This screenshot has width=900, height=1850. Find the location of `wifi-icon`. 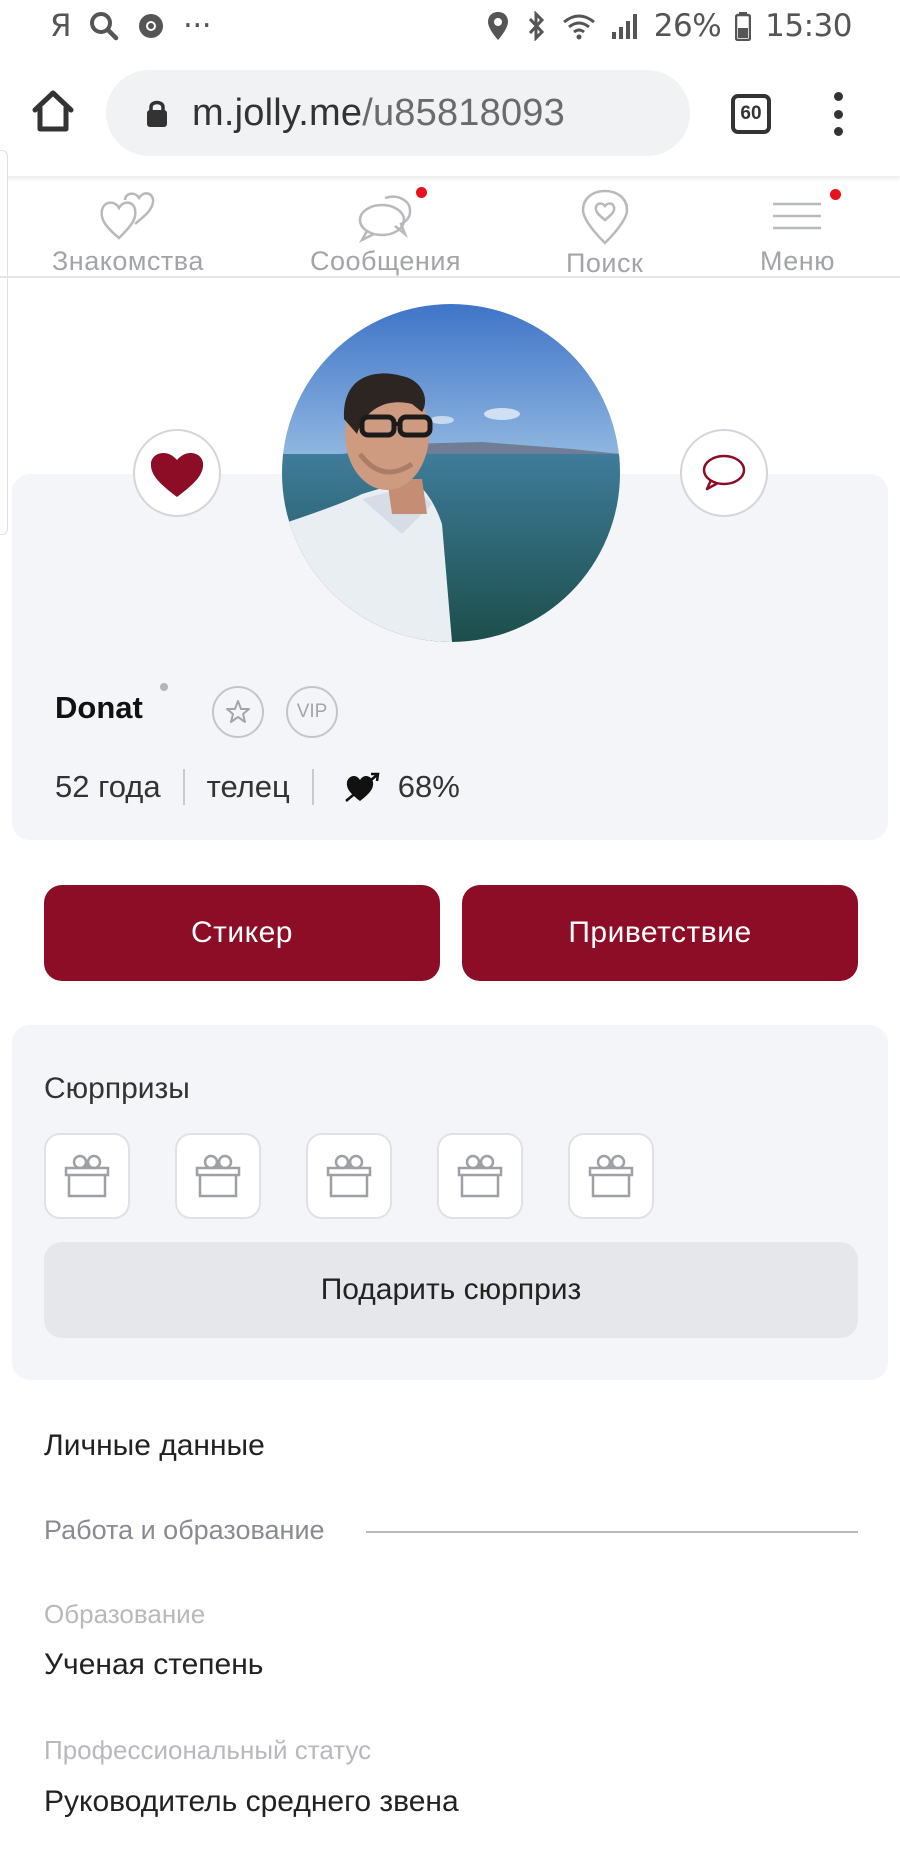

wifi-icon is located at coordinates (578, 27).